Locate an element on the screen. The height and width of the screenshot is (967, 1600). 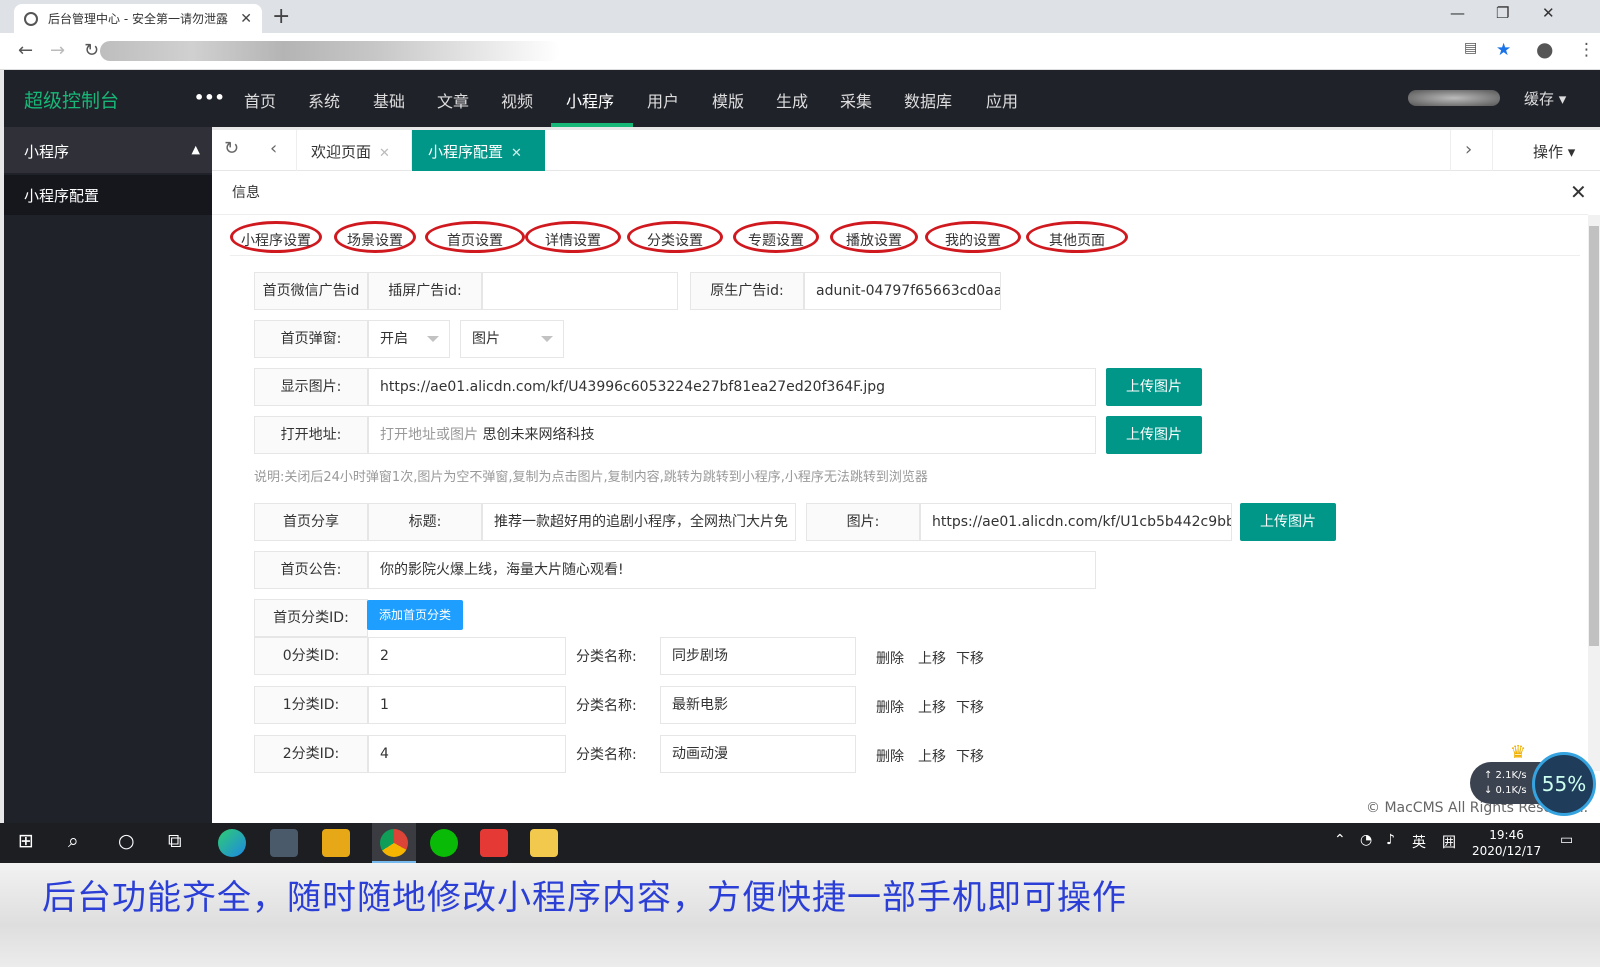
subtab-topic: 专题设置 is located at coordinates (776, 237).